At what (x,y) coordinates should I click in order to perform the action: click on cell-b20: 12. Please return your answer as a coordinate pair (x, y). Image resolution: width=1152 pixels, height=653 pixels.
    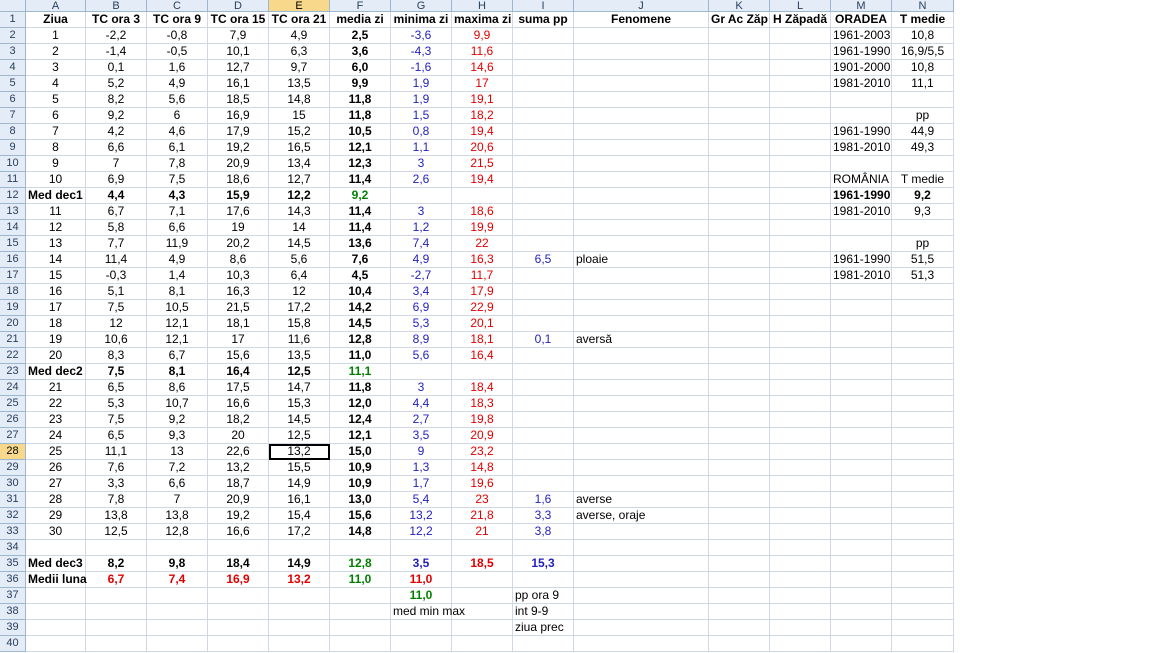
    Looking at the image, I should click on (116, 324).